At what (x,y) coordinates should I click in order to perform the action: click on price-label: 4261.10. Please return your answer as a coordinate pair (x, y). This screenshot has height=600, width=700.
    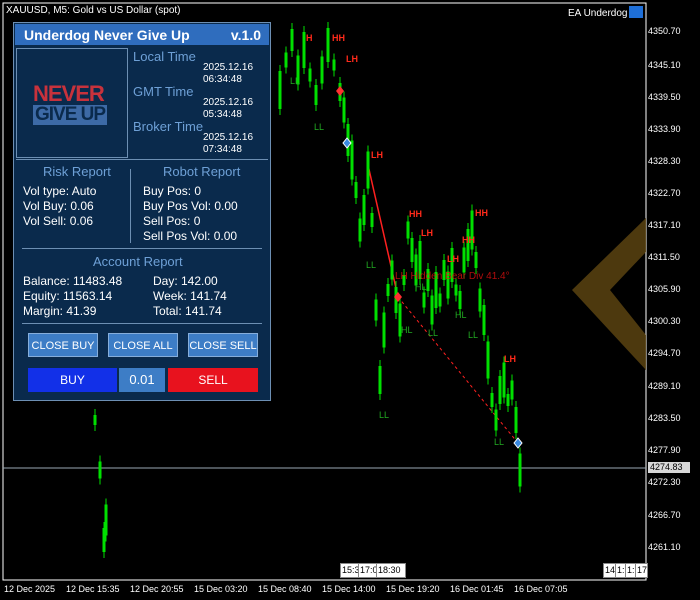
    Looking at the image, I should click on (664, 547).